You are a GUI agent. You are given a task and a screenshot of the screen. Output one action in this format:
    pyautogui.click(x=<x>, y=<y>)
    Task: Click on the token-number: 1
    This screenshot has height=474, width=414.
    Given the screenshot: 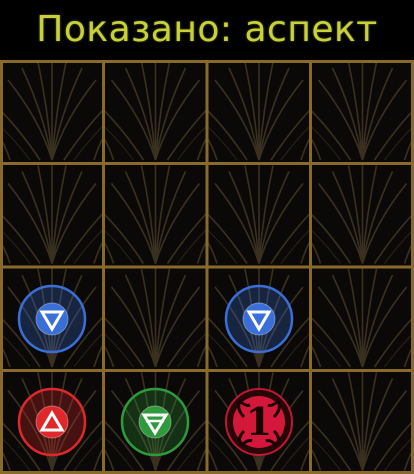 What is the action you would take?
    pyautogui.click(x=259, y=421)
    